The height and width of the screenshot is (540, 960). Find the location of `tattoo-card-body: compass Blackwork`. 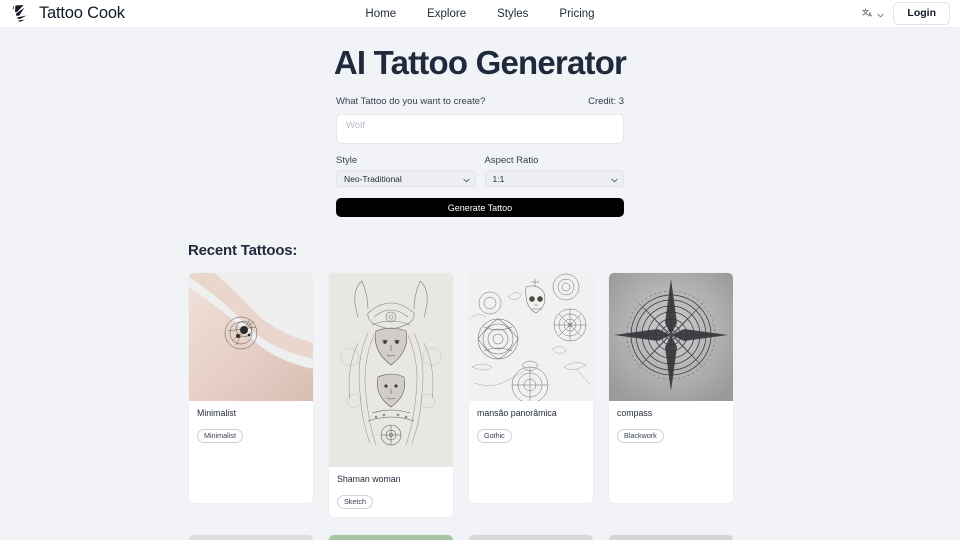

tattoo-card-body: compass Blackwork is located at coordinates (671, 426).